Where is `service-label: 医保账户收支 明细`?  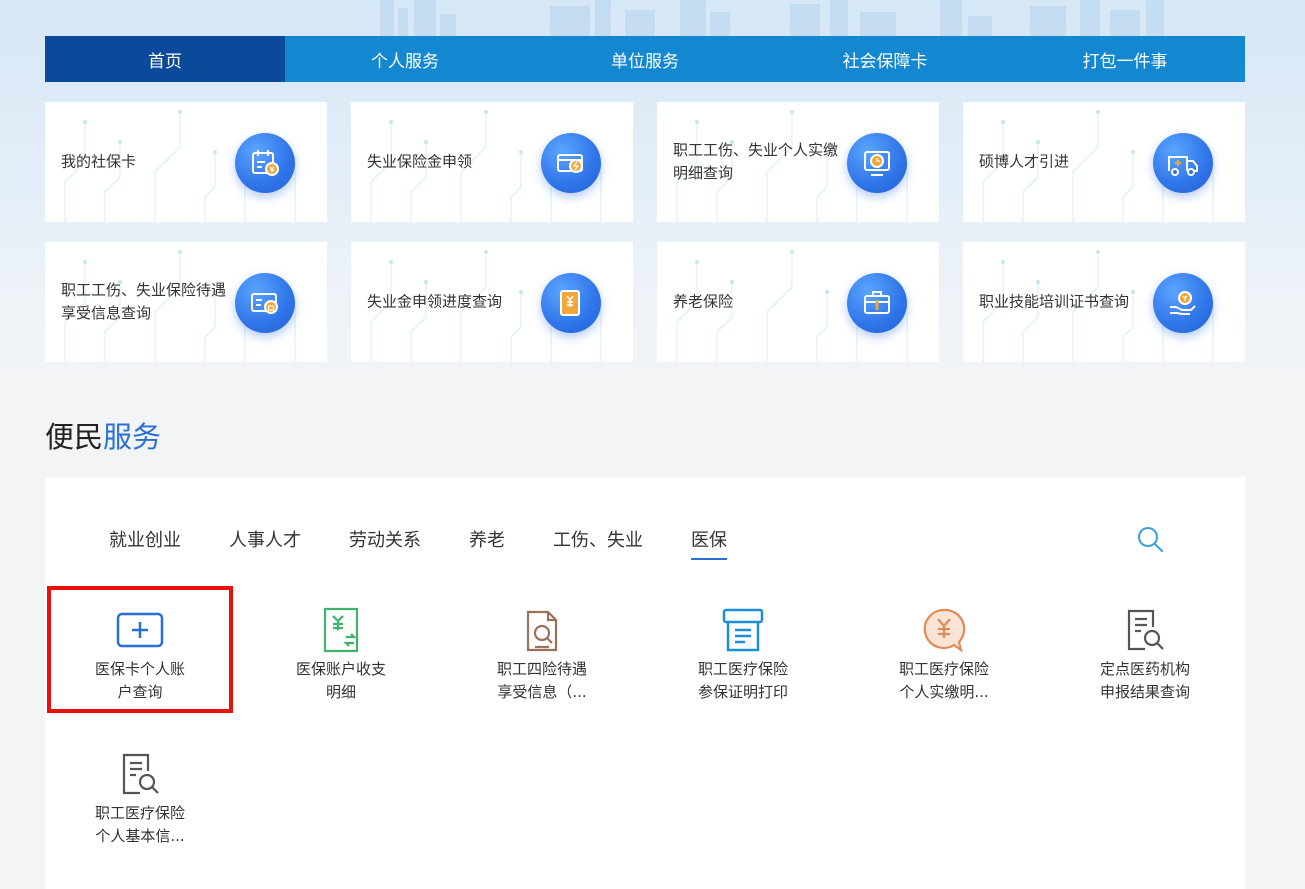
service-label: 医保账户收支 明细 is located at coordinates (340, 680).